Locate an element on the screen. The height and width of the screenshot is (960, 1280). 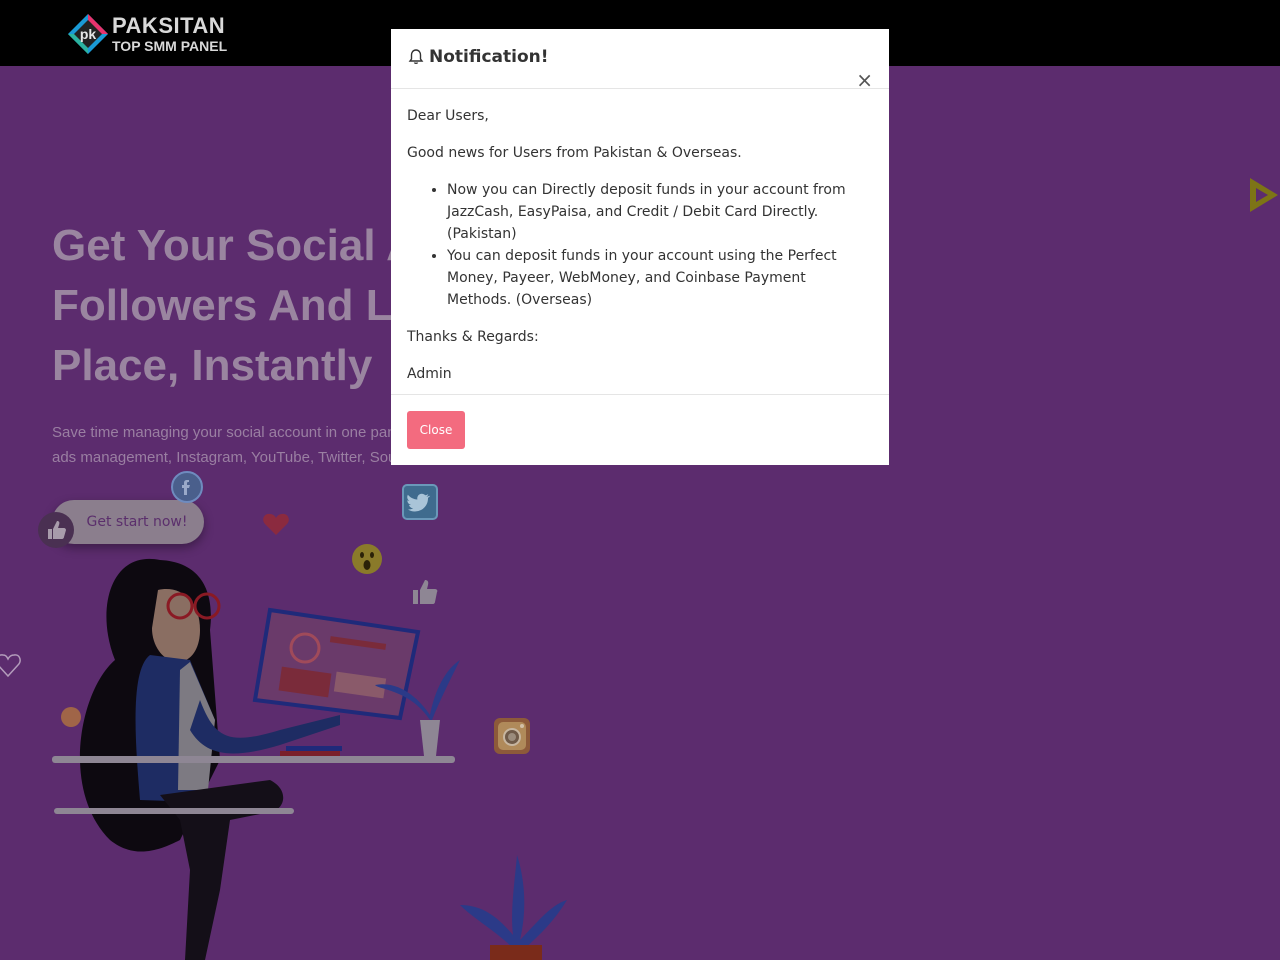
logo-title: PAKSITAN is located at coordinates (169, 25).